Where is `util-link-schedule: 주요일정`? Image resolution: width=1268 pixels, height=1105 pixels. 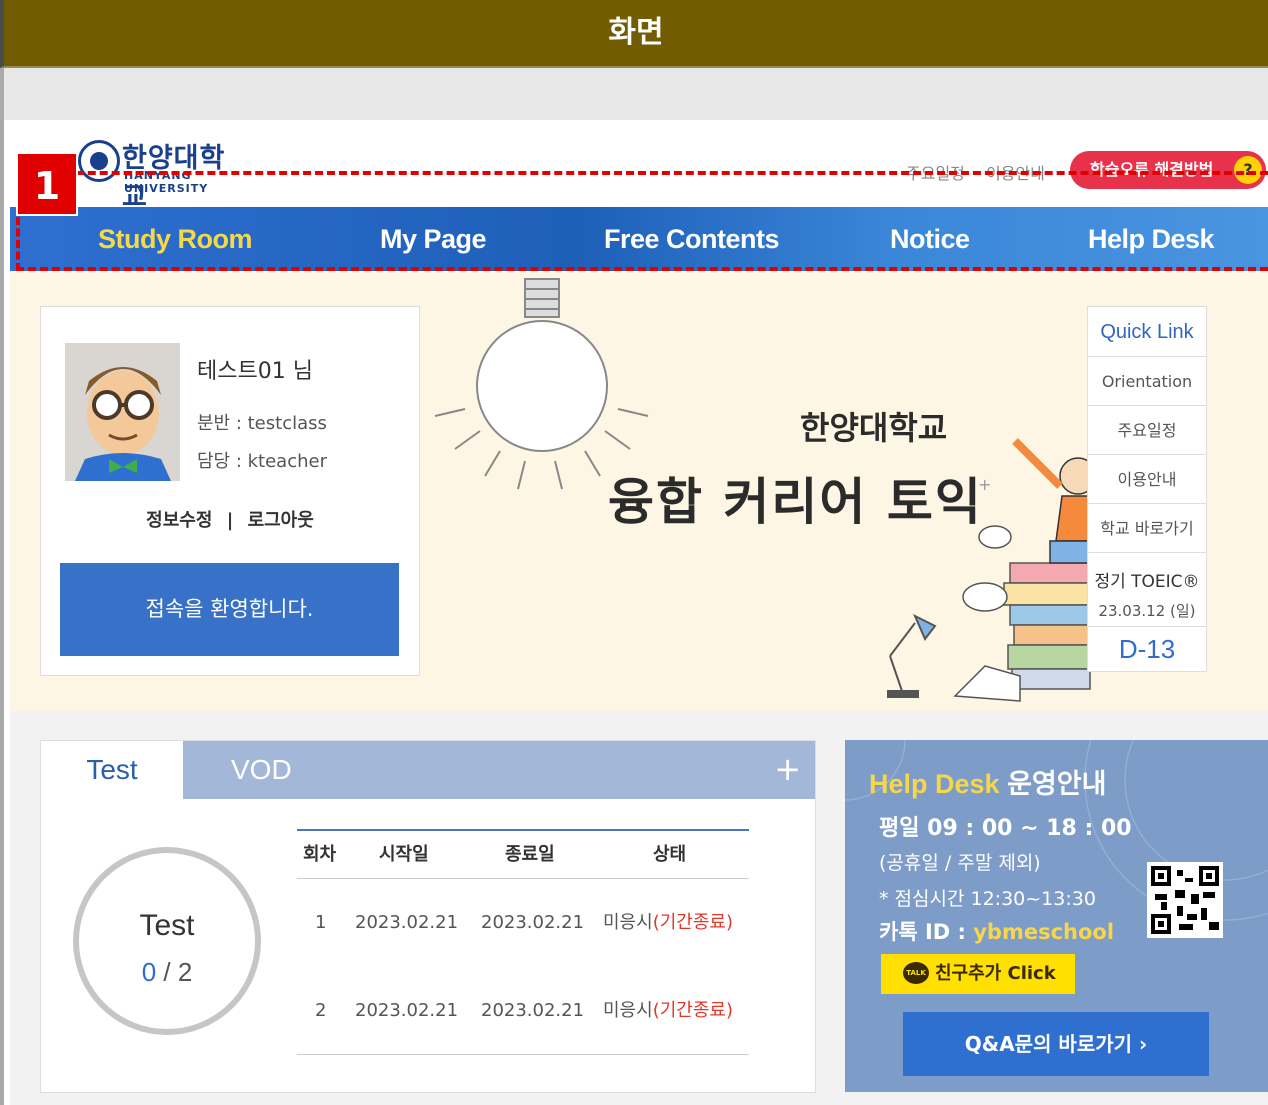
util-link-schedule: 주요일정 is located at coordinates (935, 172).